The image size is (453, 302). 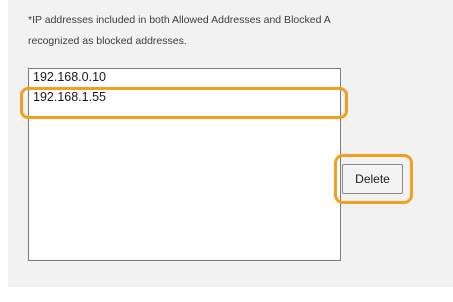 What do you see at coordinates (372, 179) in the screenshot?
I see `delete-button: Delete` at bounding box center [372, 179].